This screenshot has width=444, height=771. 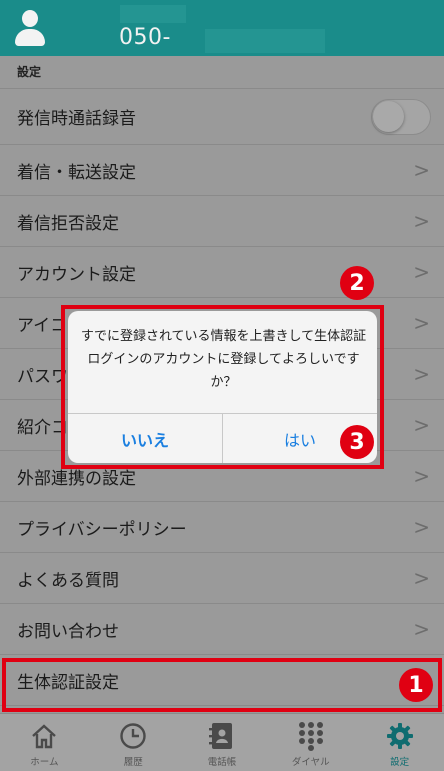 What do you see at coordinates (400, 736) in the screenshot?
I see `gear-icon` at bounding box center [400, 736].